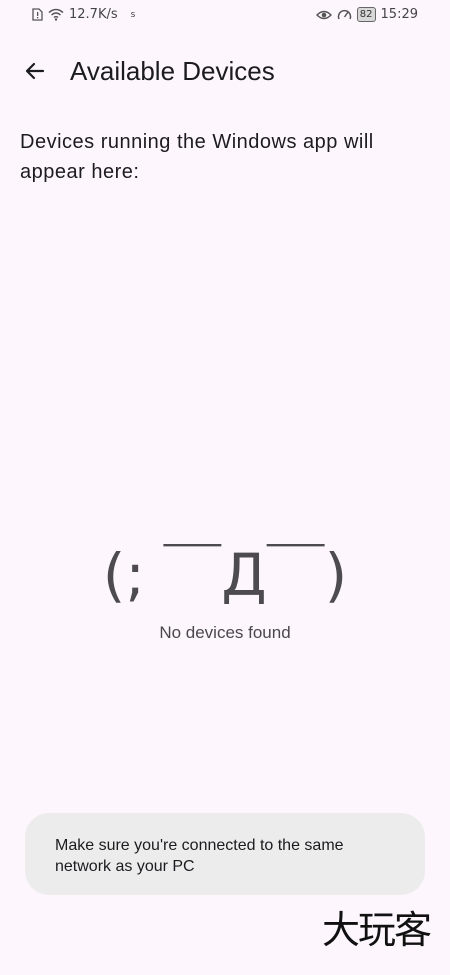 This screenshot has height=975, width=450. What do you see at coordinates (56, 14) in the screenshot?
I see `wifi-icon` at bounding box center [56, 14].